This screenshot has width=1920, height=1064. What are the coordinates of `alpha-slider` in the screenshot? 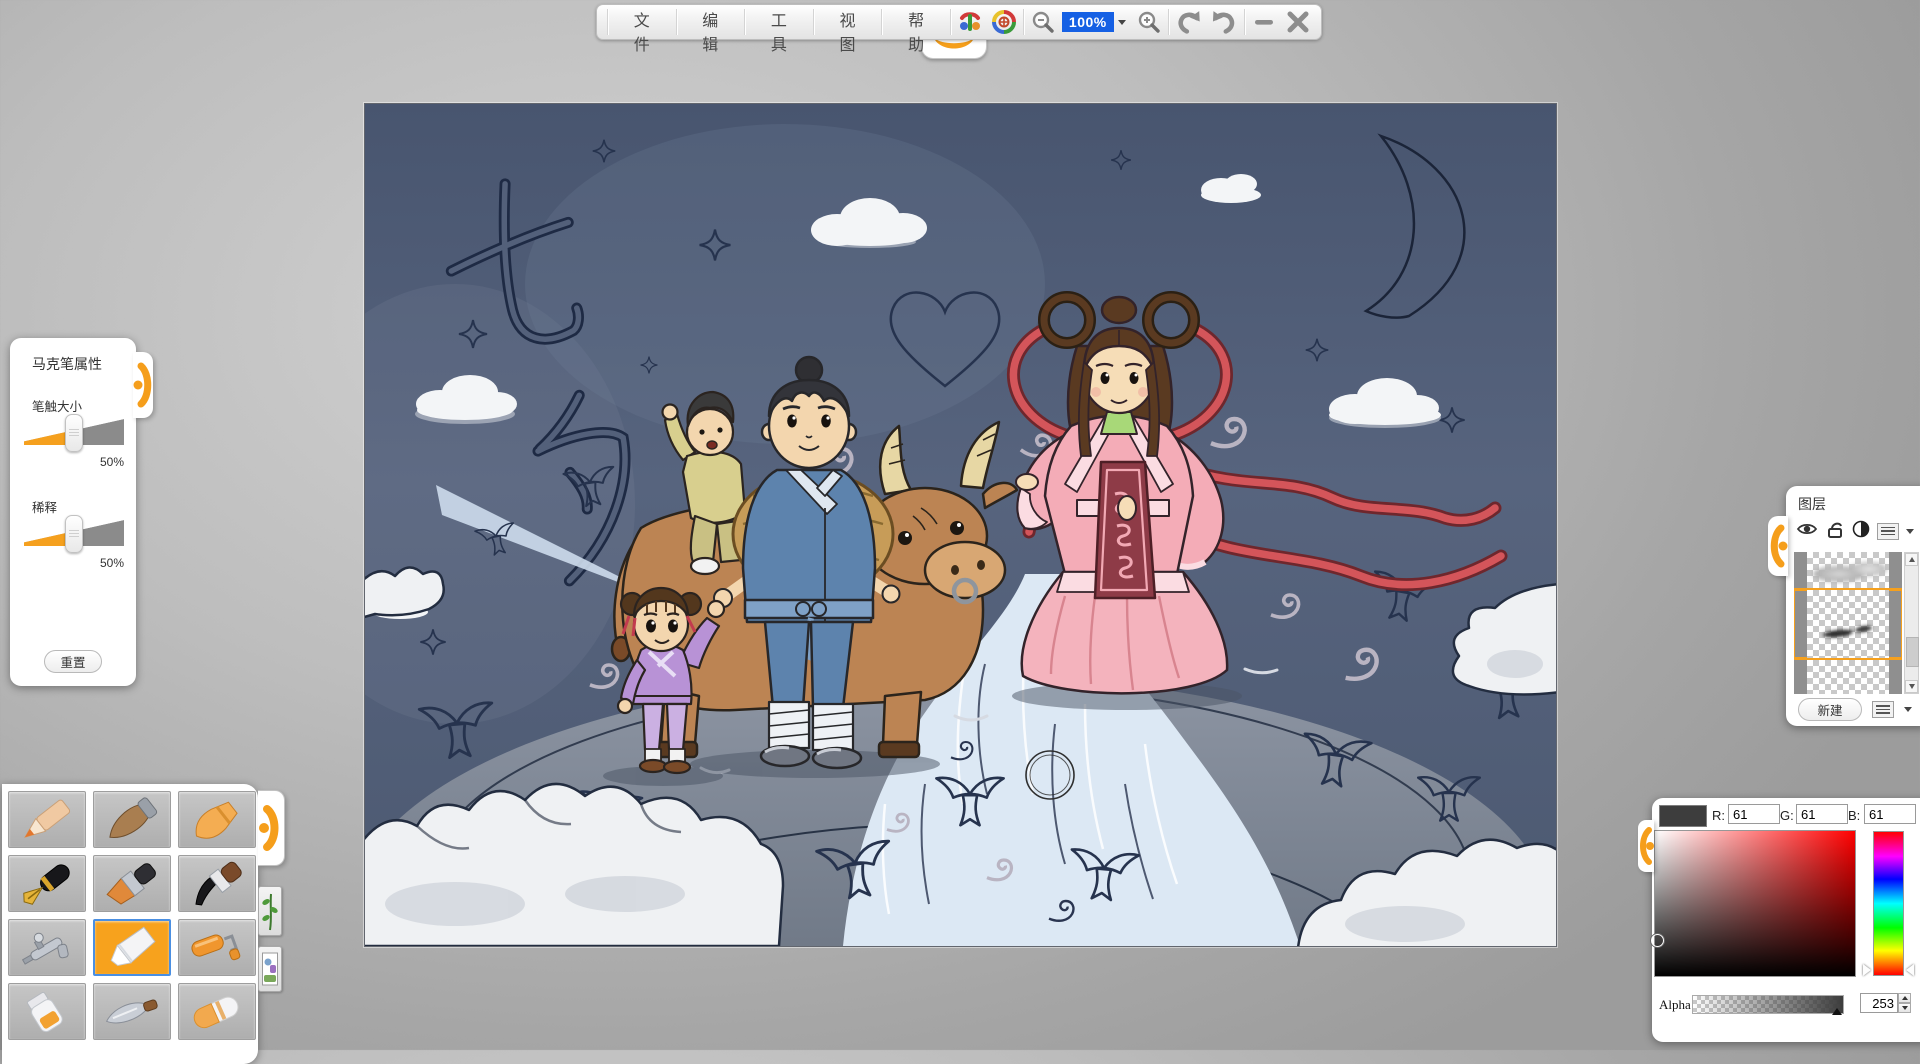 It's located at (1768, 1005).